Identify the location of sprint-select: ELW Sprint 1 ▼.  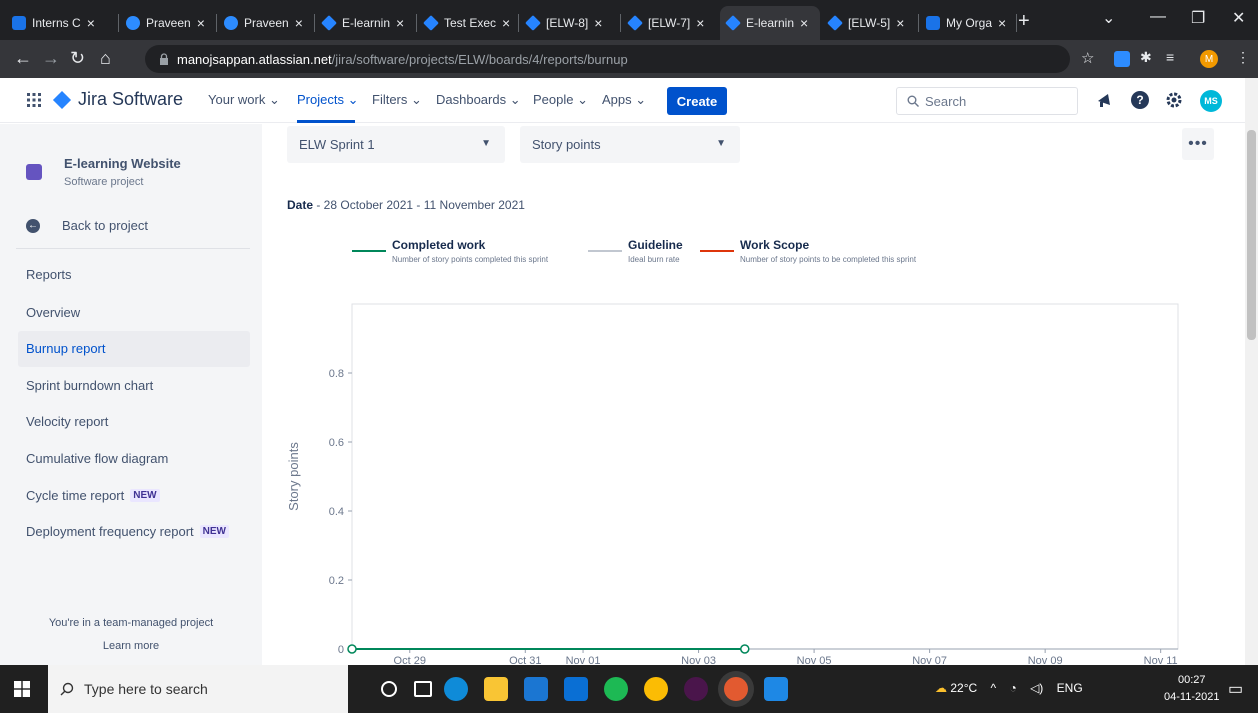
(396, 144).